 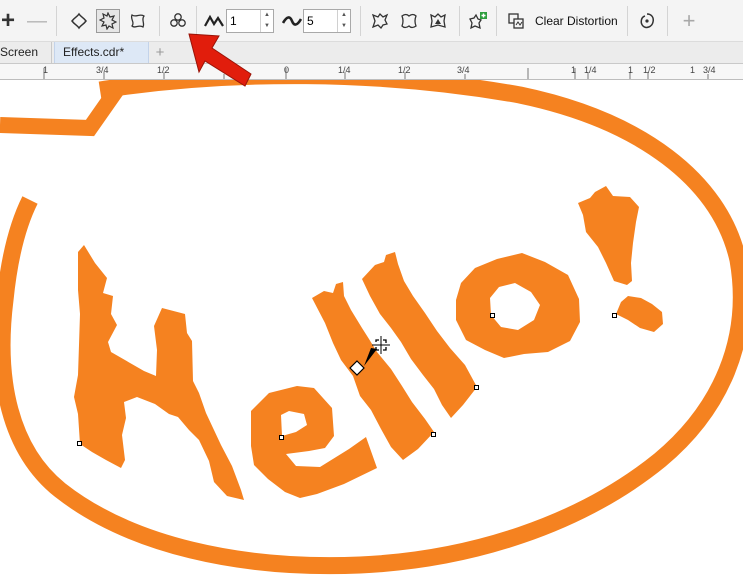 I want to click on frequency-icon, so click(x=292, y=21).